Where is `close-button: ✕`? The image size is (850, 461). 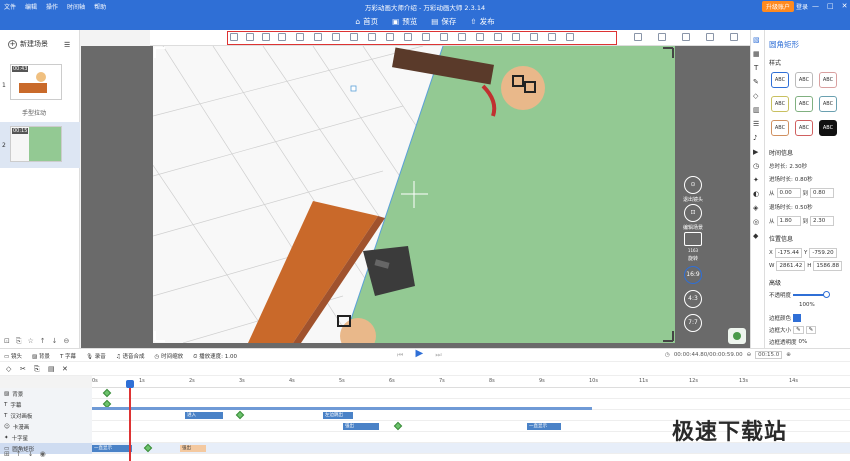
close-button: ✕ is located at coordinates (845, 6).